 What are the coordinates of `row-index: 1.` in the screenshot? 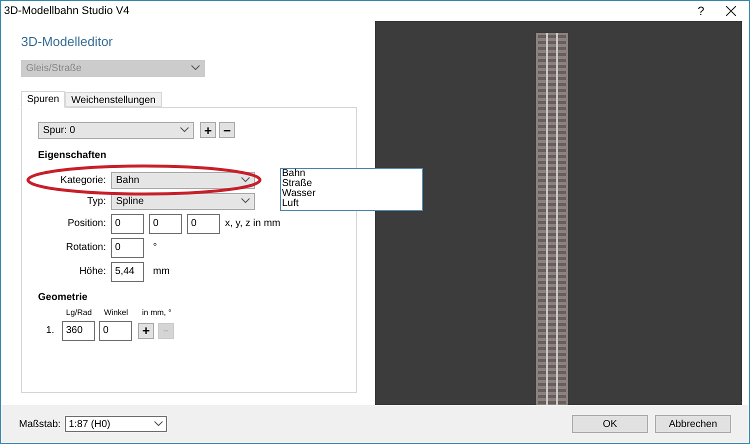 It's located at (51, 331).